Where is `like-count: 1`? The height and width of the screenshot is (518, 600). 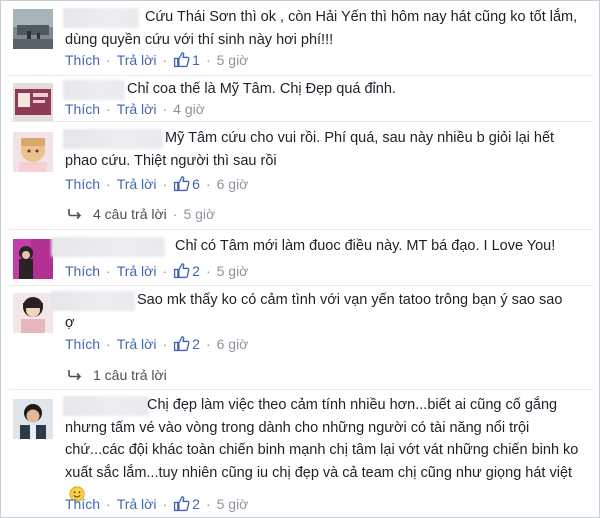
like-count: 1 is located at coordinates (196, 60).